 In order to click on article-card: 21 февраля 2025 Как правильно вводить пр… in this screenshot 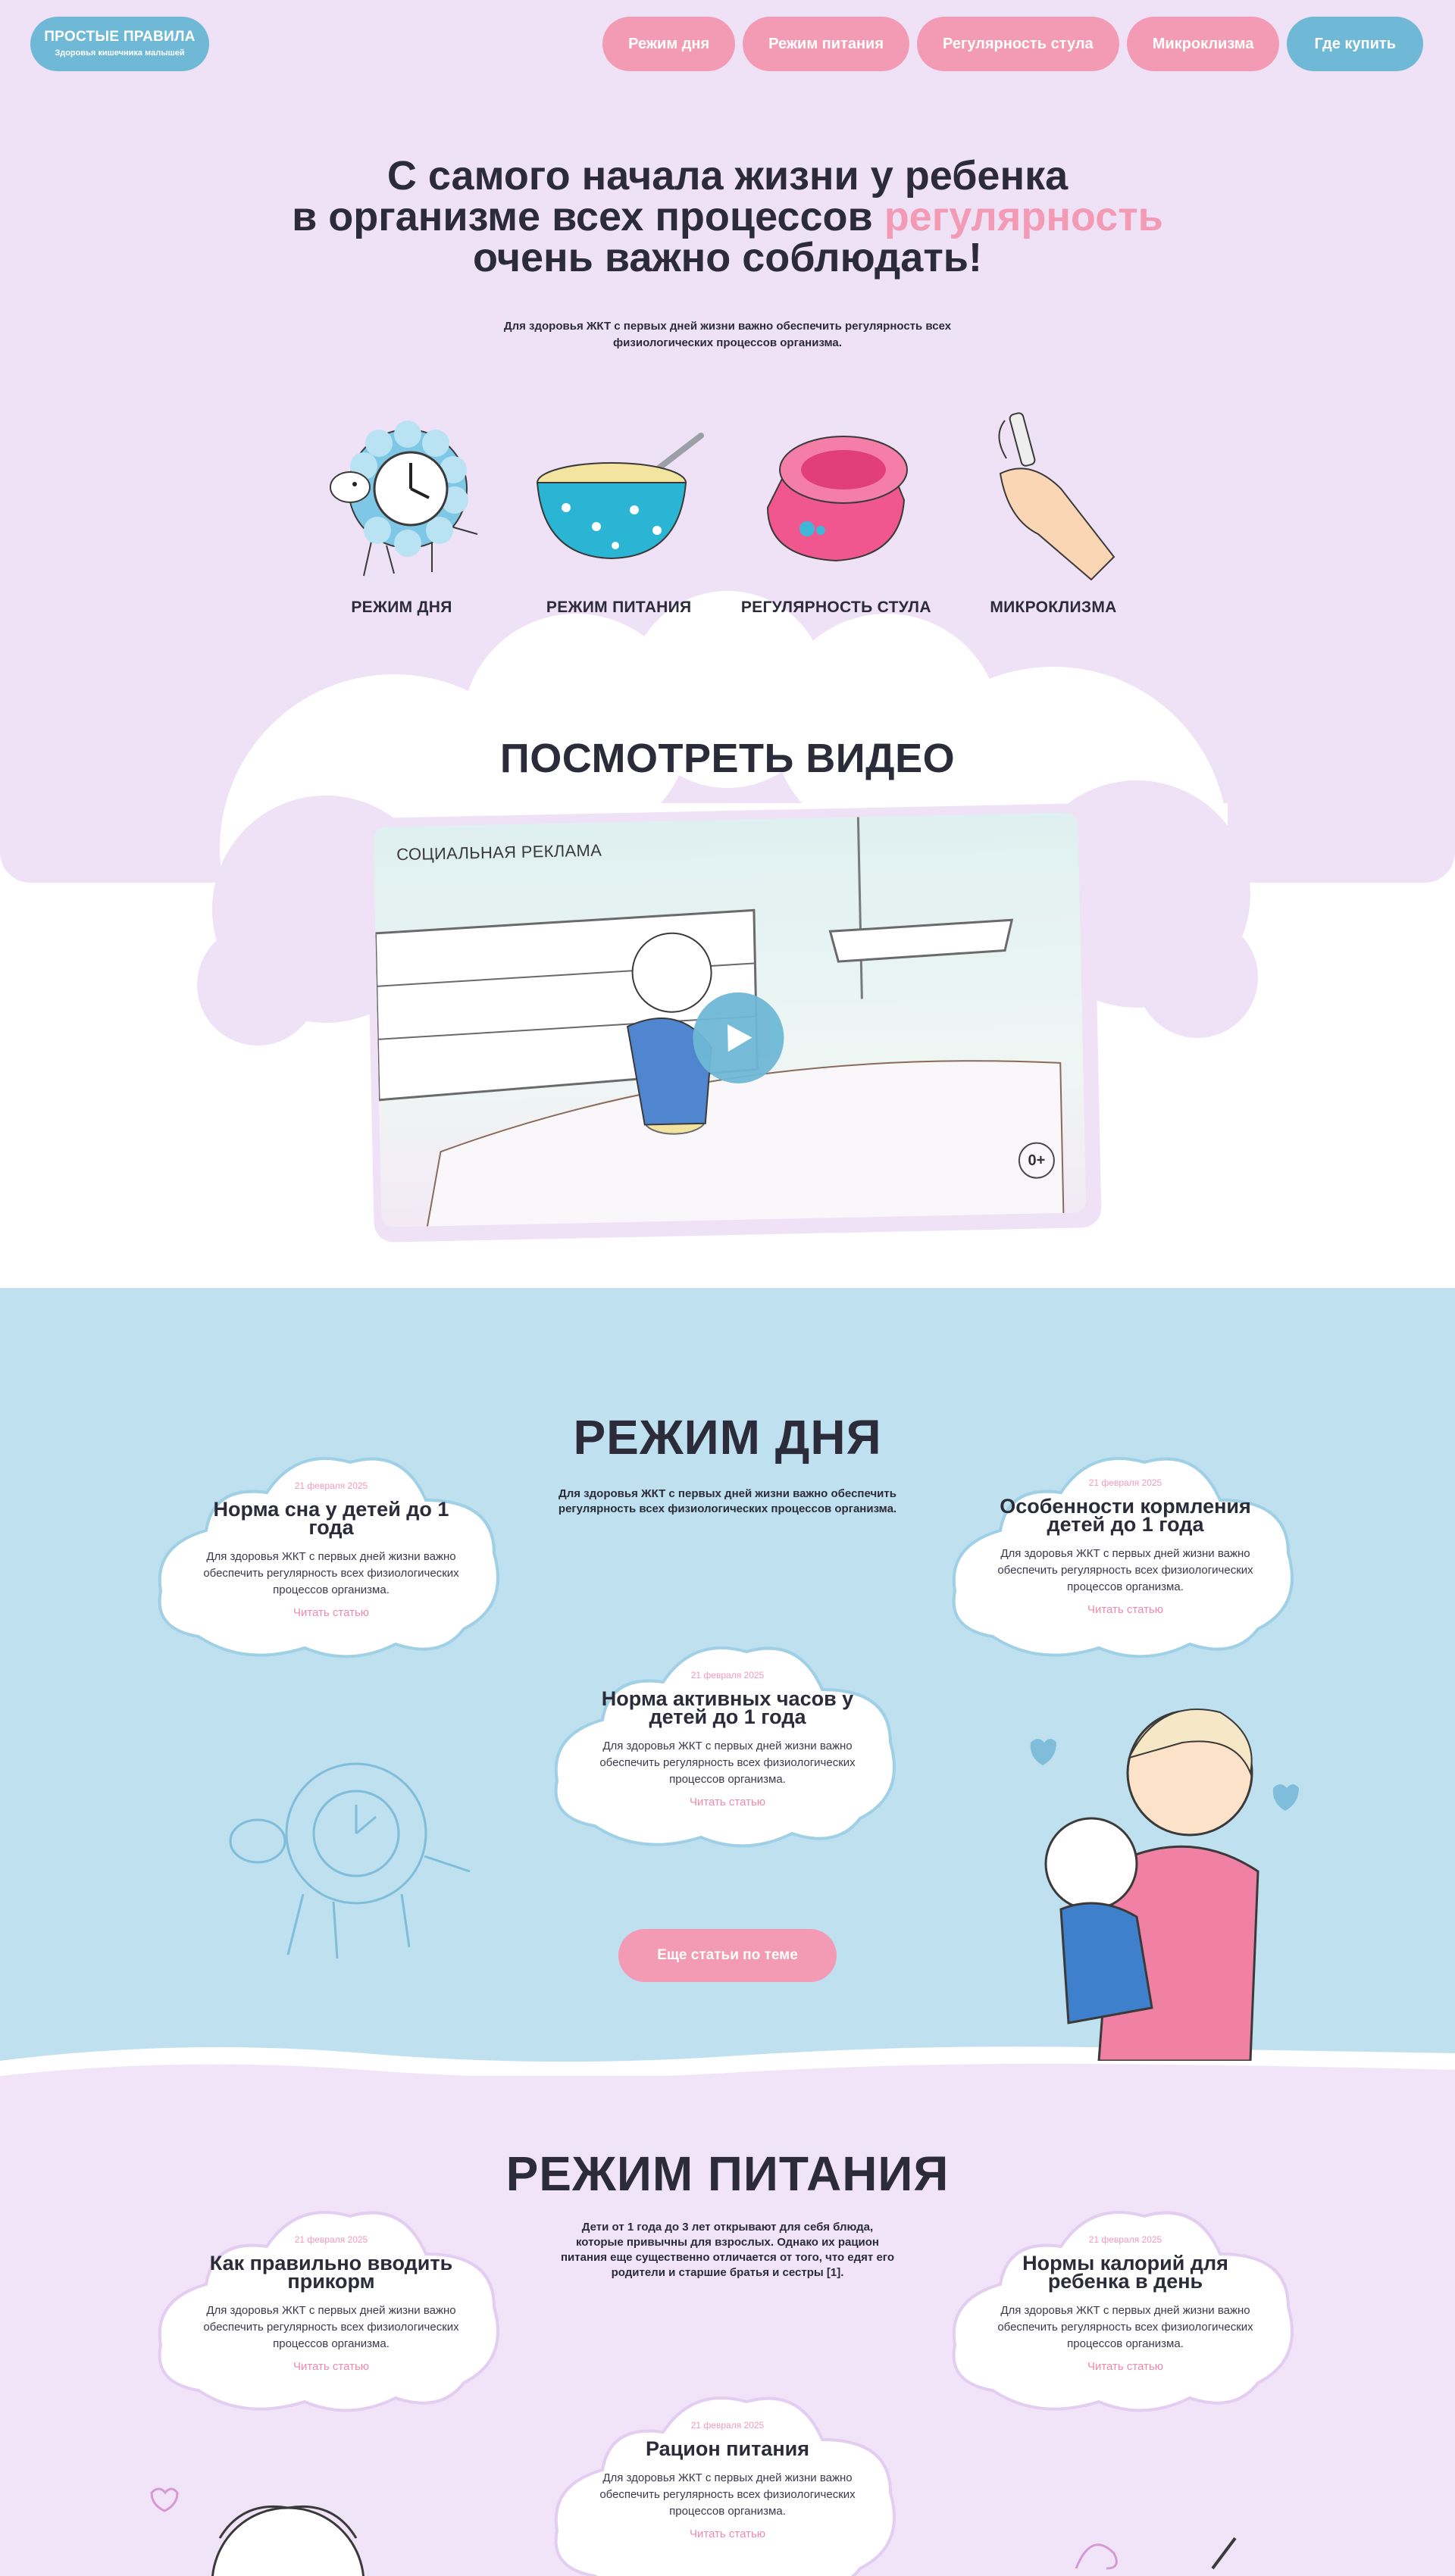, I will do `click(331, 2307)`.